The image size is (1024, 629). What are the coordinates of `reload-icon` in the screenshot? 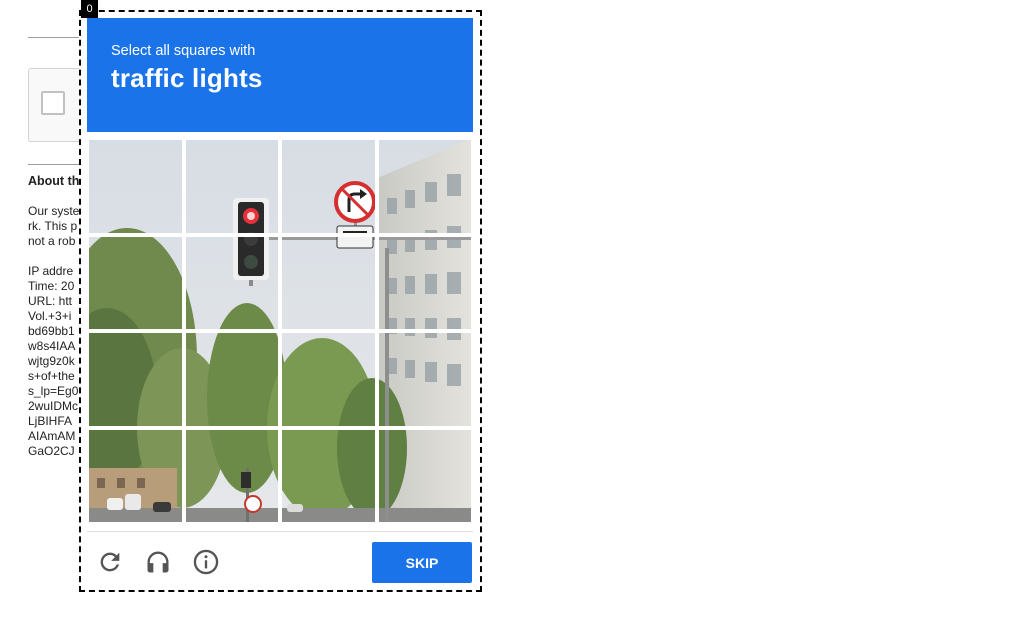 It's located at (110, 562).